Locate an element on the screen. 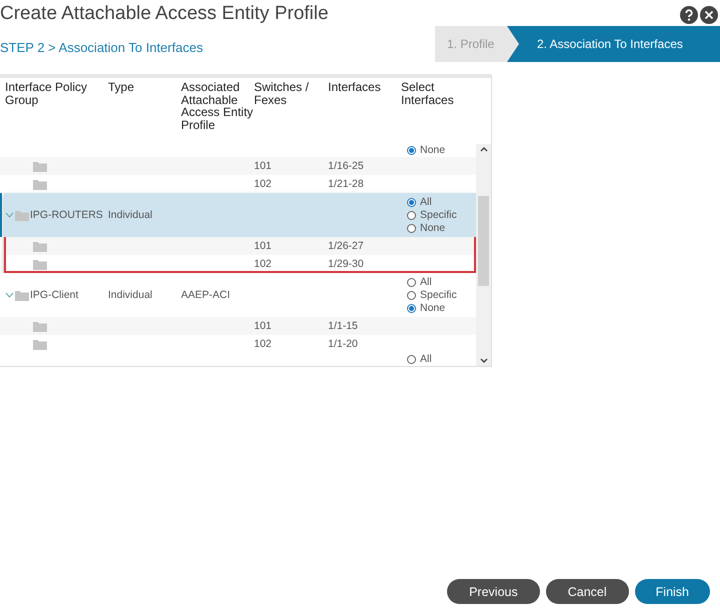 The image size is (720, 611). column-header: Select Interfaces is located at coordinates (428, 94).